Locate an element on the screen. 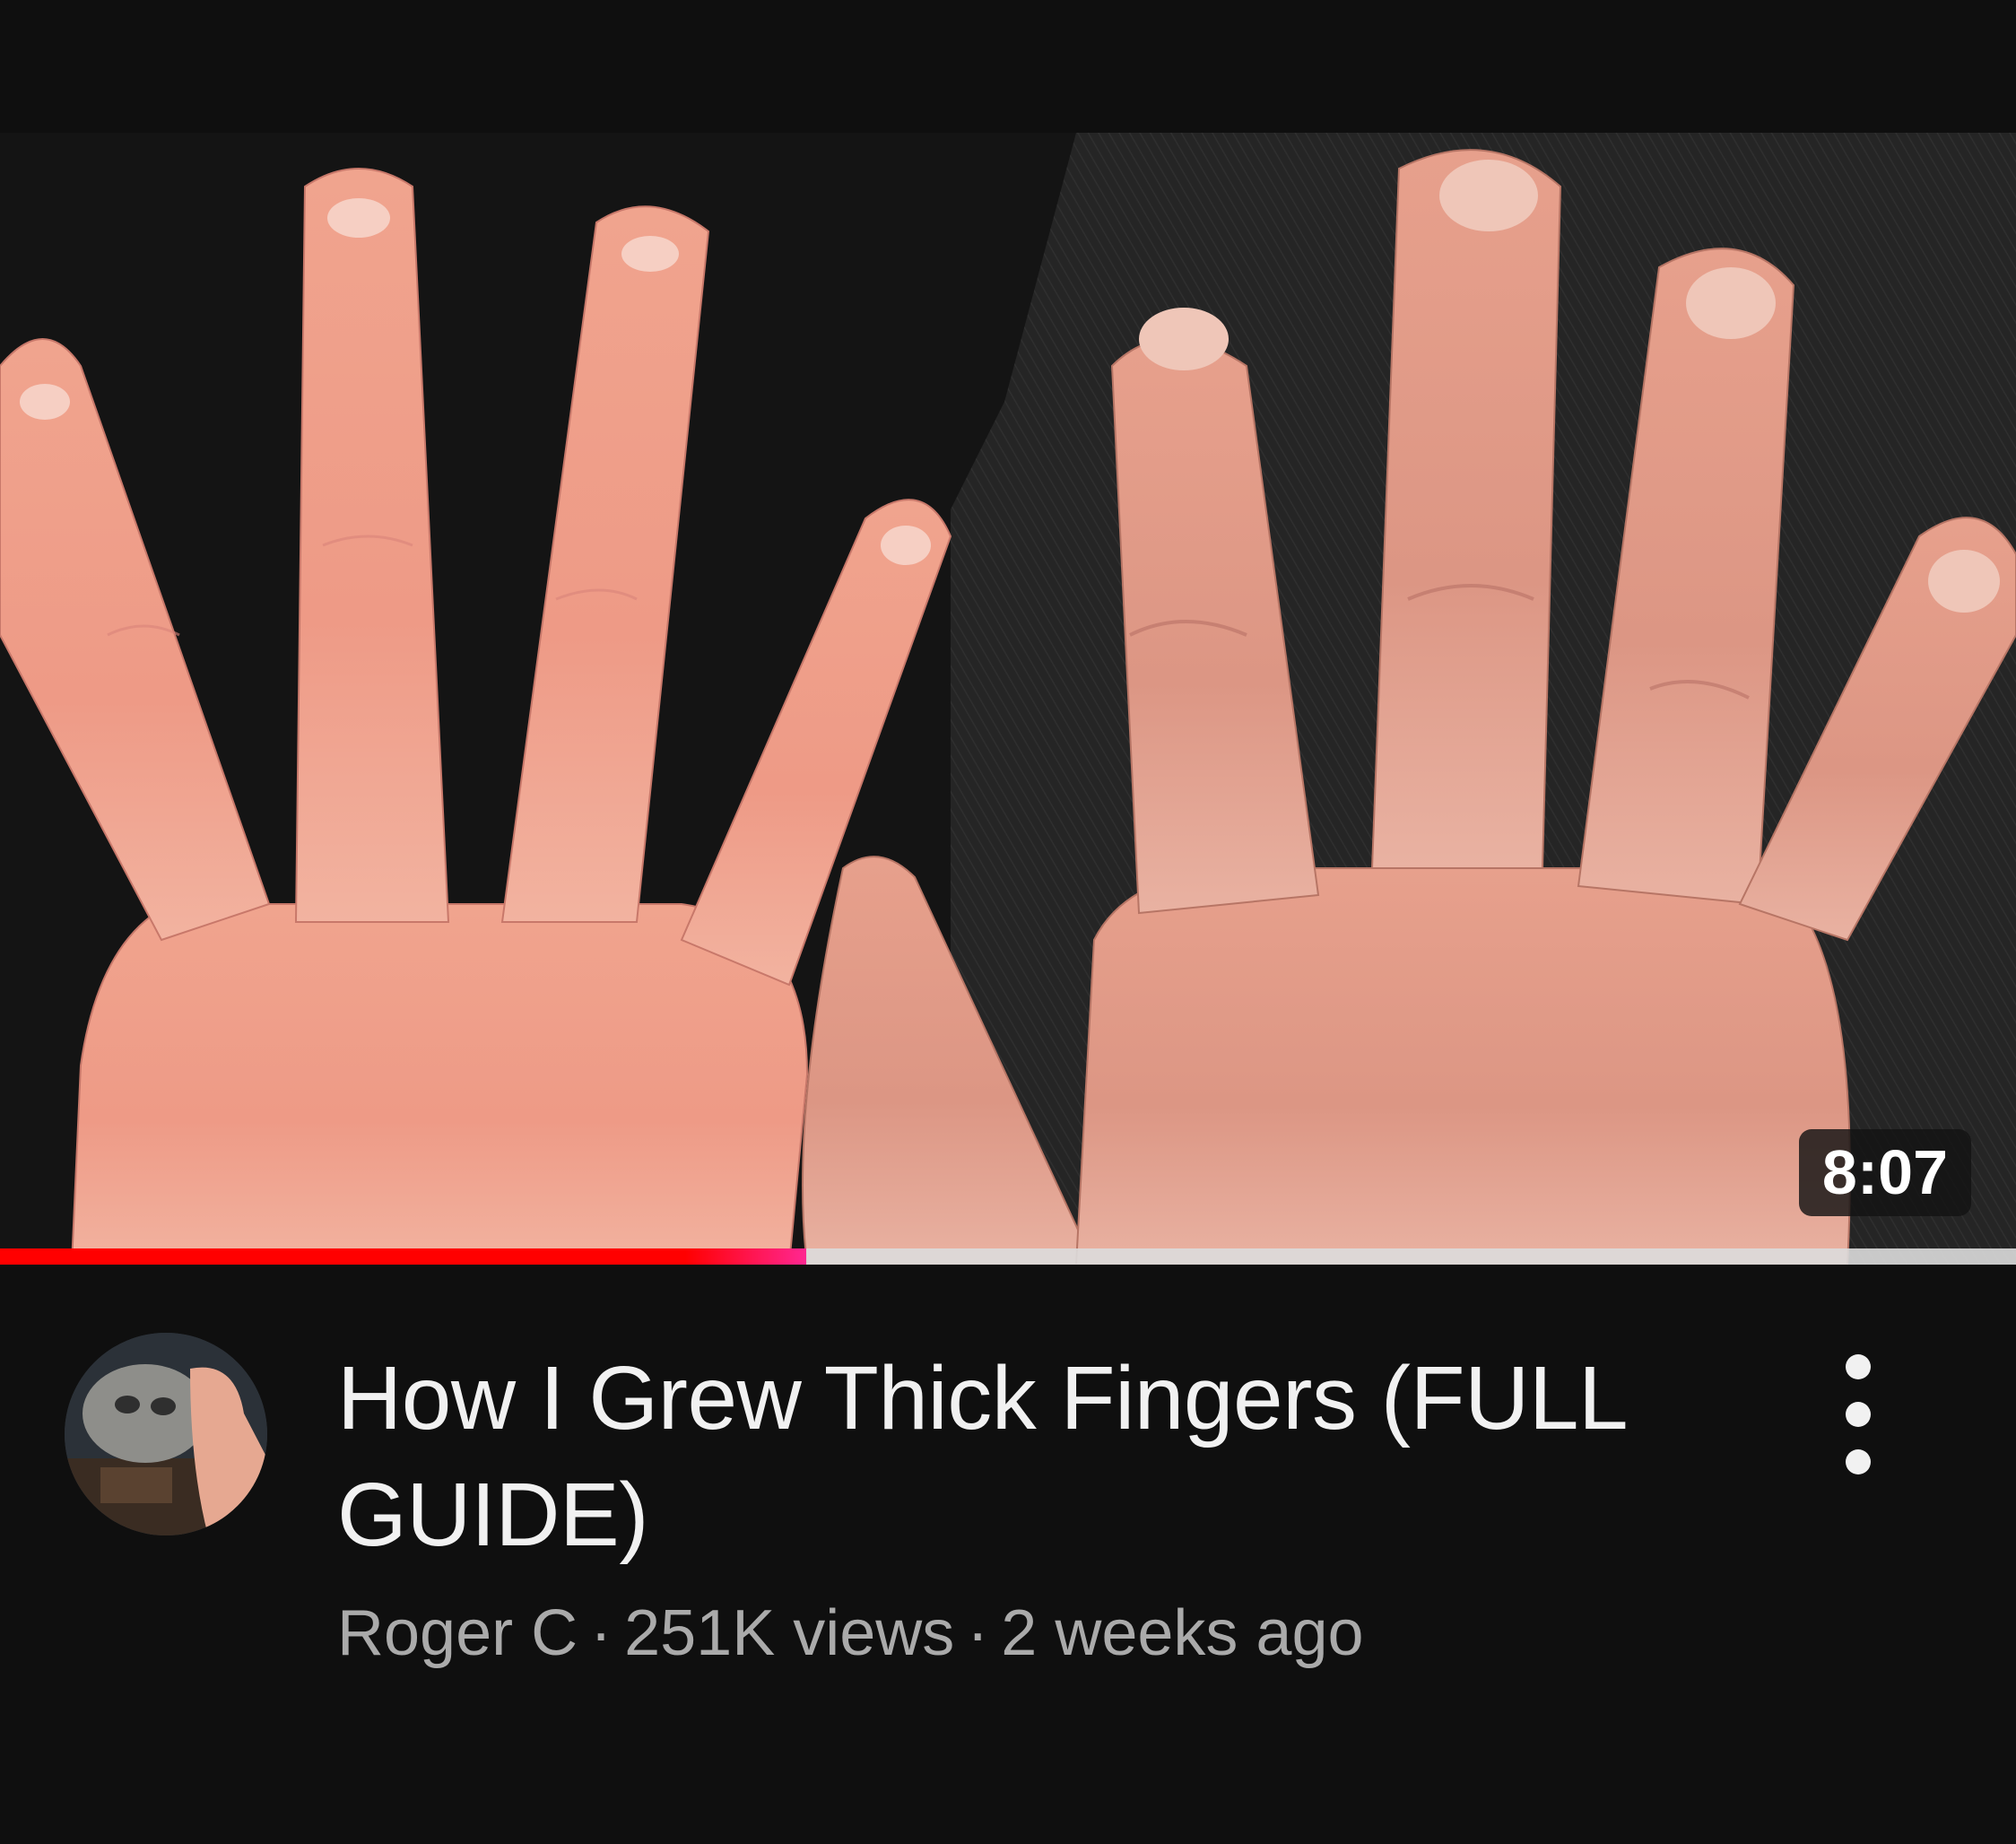 This screenshot has width=2016, height=1844. video-metadata: Roger C · 251K views · 2 weeks ago is located at coordinates (850, 1633).